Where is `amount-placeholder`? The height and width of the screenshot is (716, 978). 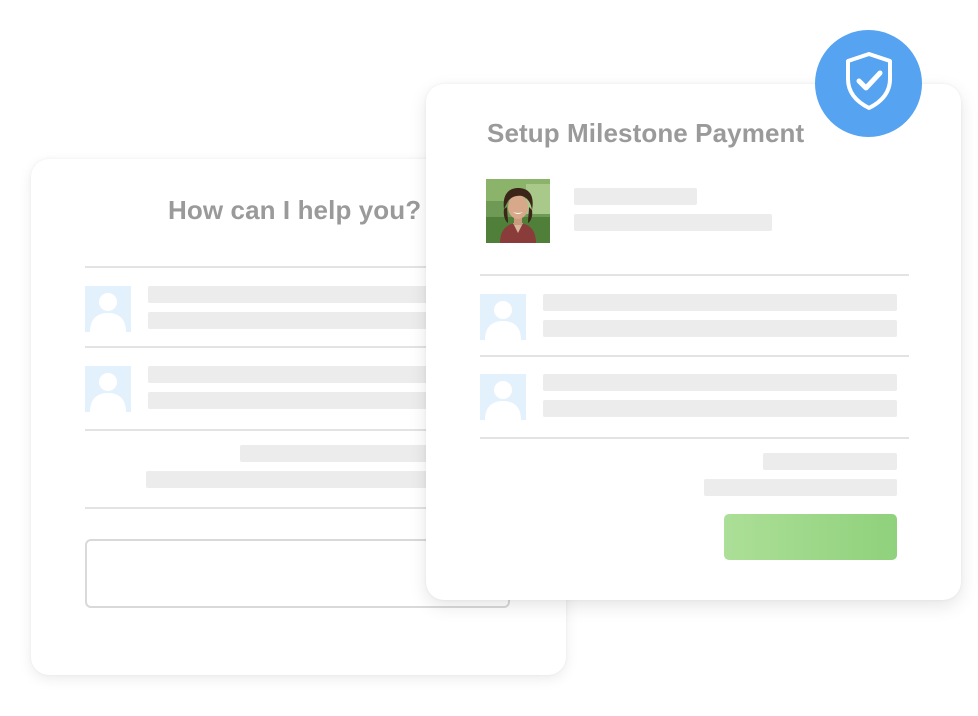
amount-placeholder is located at coordinates (830, 461).